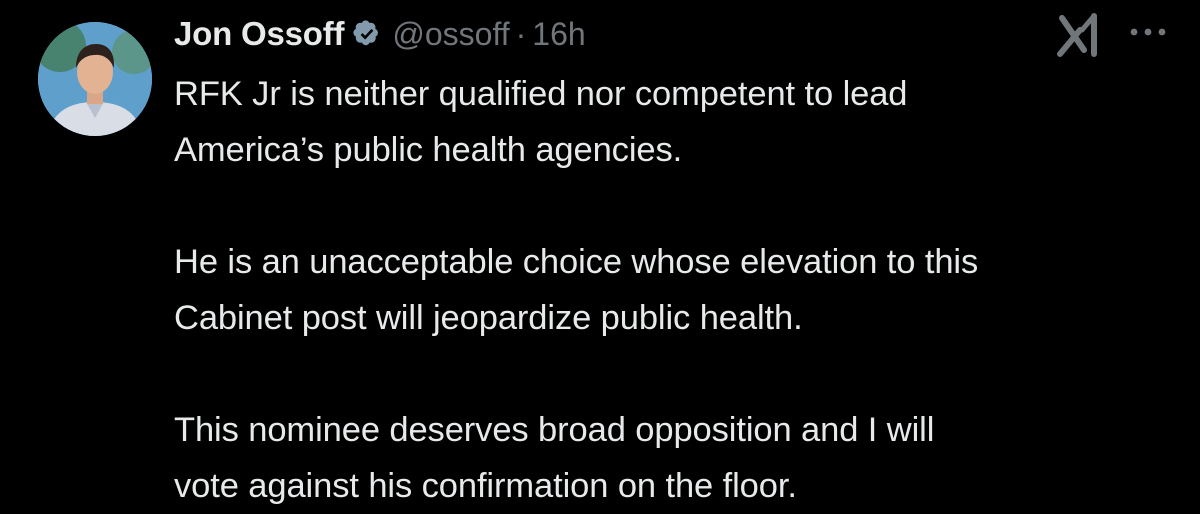 The width and height of the screenshot is (1200, 514). What do you see at coordinates (259, 34) in the screenshot?
I see `display-name: Jon Ossoff` at bounding box center [259, 34].